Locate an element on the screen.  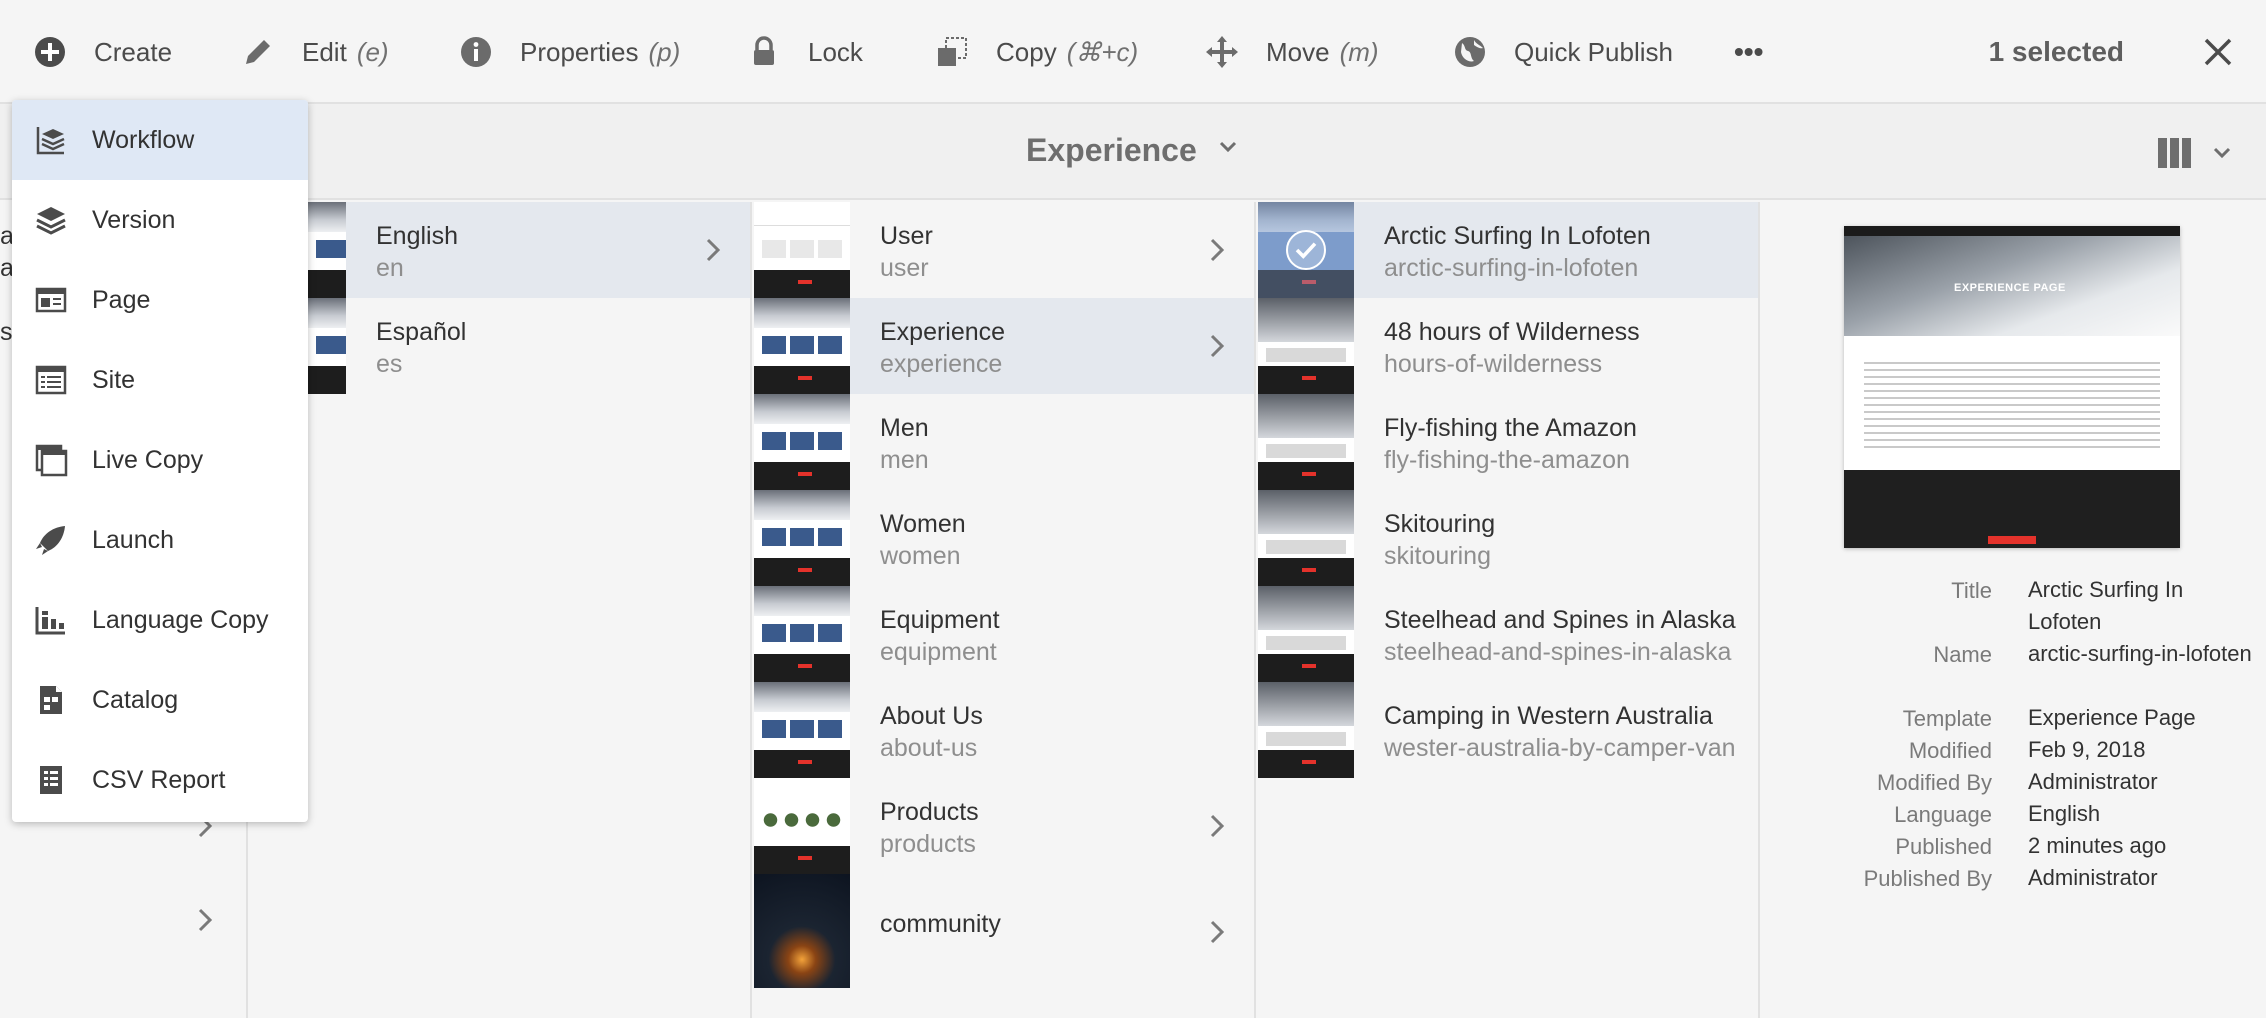
list-item: Women women is located at coordinates (1004, 538).